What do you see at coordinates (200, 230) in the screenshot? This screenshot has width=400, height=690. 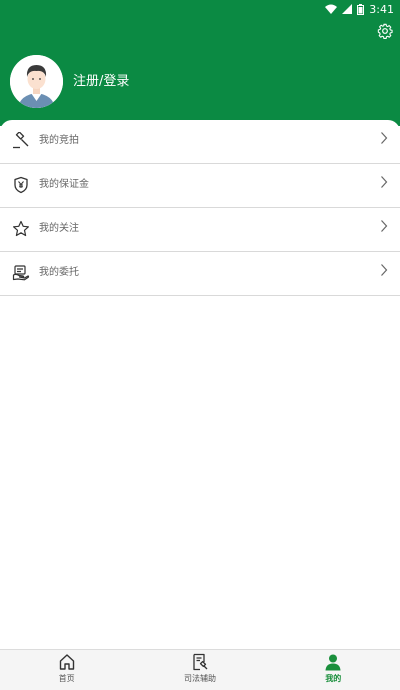 I see `menu-item-my-follows: 我的关注` at bounding box center [200, 230].